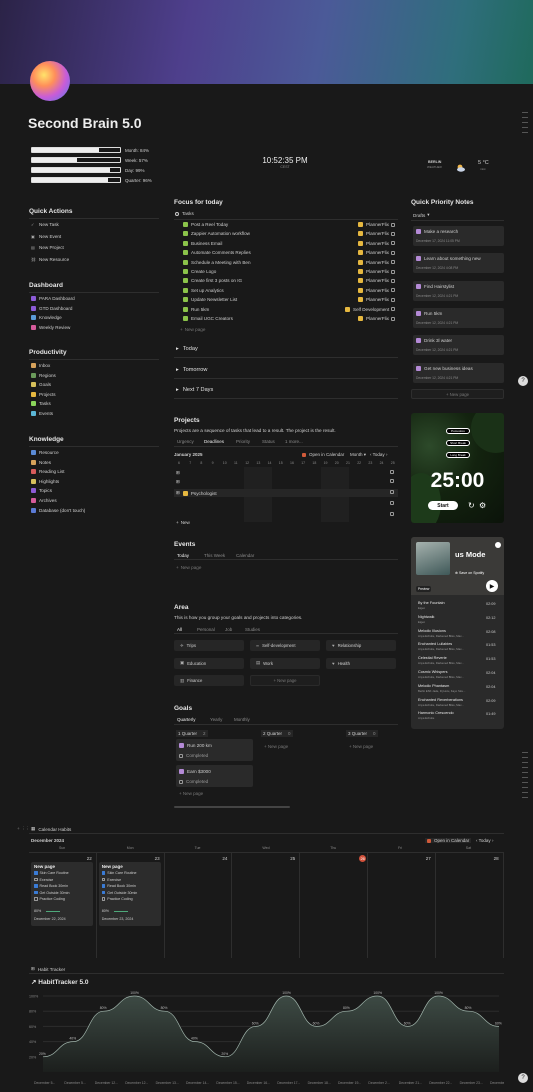 The width and height of the screenshot is (533, 1092). What do you see at coordinates (51, 893) in the screenshot?
I see `habit-item: Get Outside 30min` at bounding box center [51, 893].